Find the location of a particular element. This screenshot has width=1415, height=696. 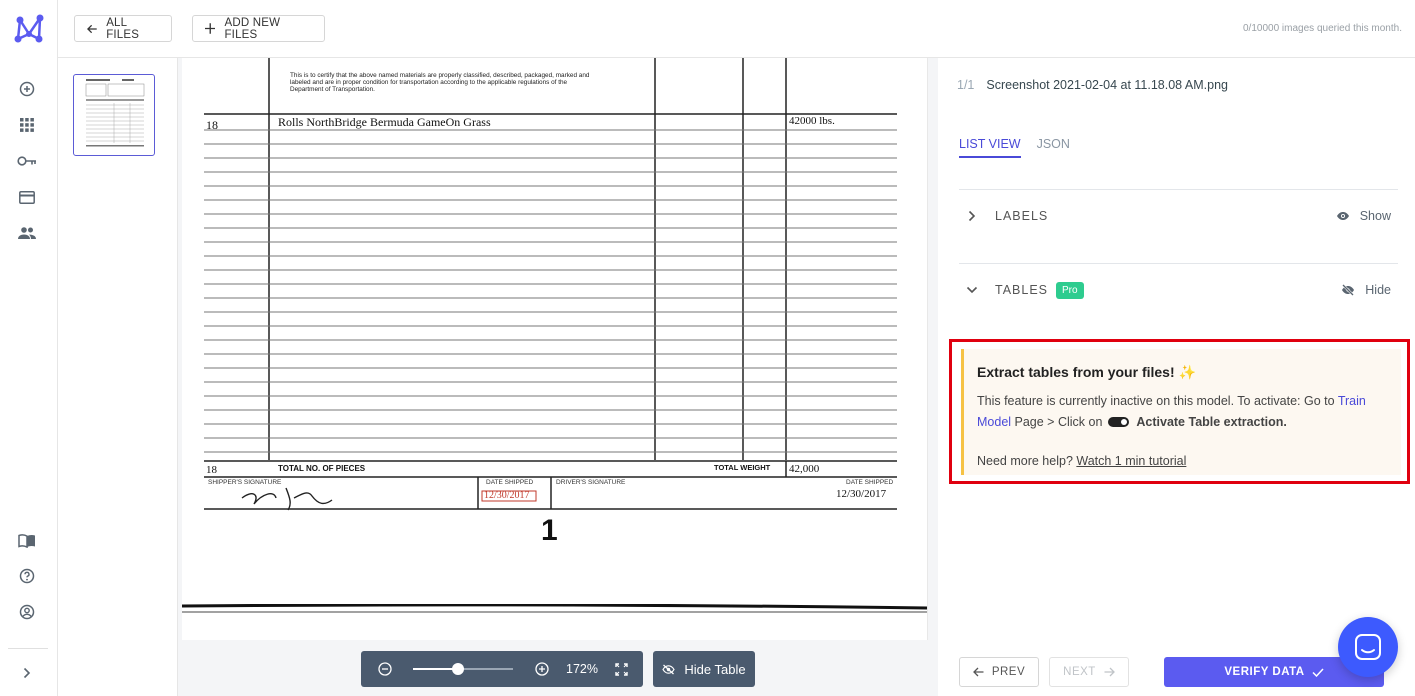

hide-table-button: Hide Table is located at coordinates (704, 669).